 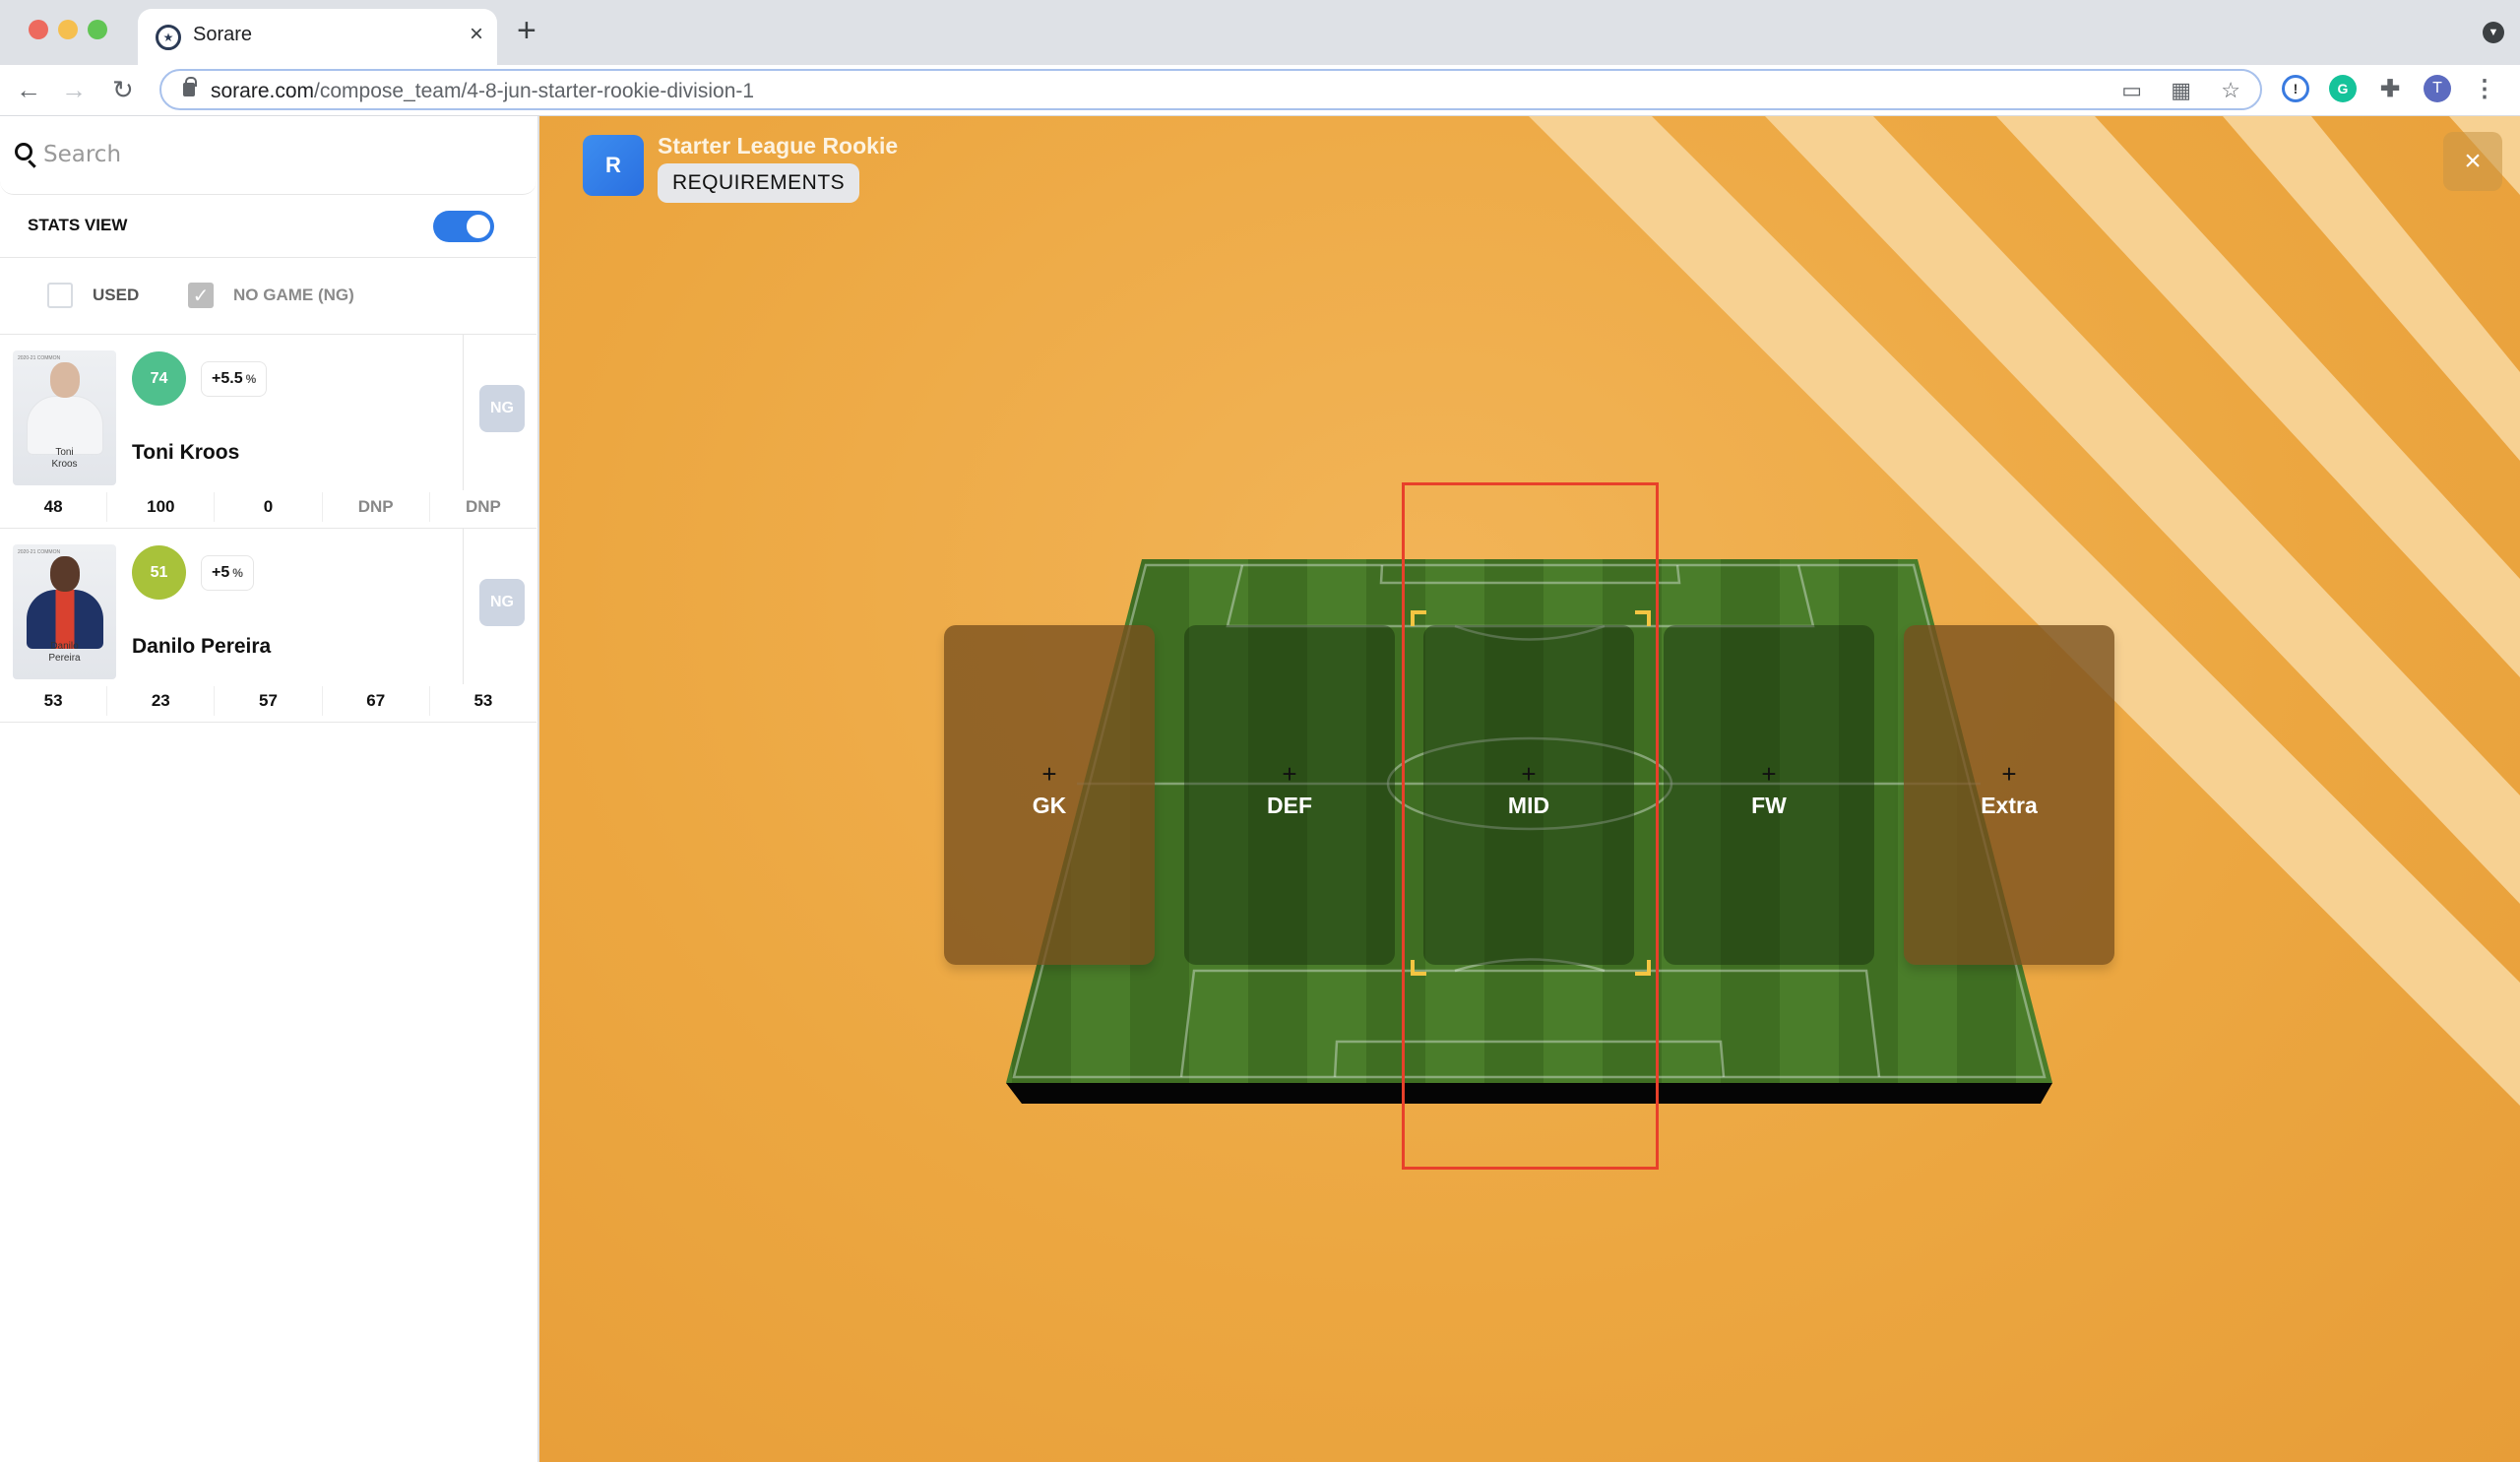 I want to click on slot-label: GK, so click(x=1049, y=805).